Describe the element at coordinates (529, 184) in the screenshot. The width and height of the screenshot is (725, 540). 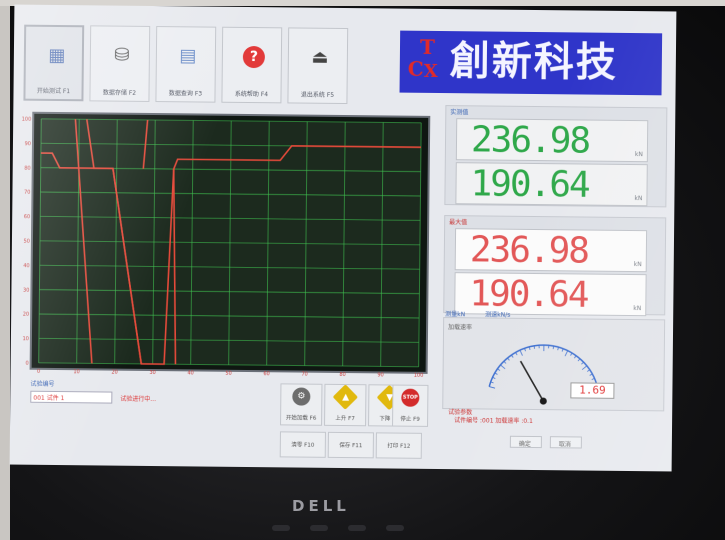
I see `measured-value-2: 190.64` at that location.